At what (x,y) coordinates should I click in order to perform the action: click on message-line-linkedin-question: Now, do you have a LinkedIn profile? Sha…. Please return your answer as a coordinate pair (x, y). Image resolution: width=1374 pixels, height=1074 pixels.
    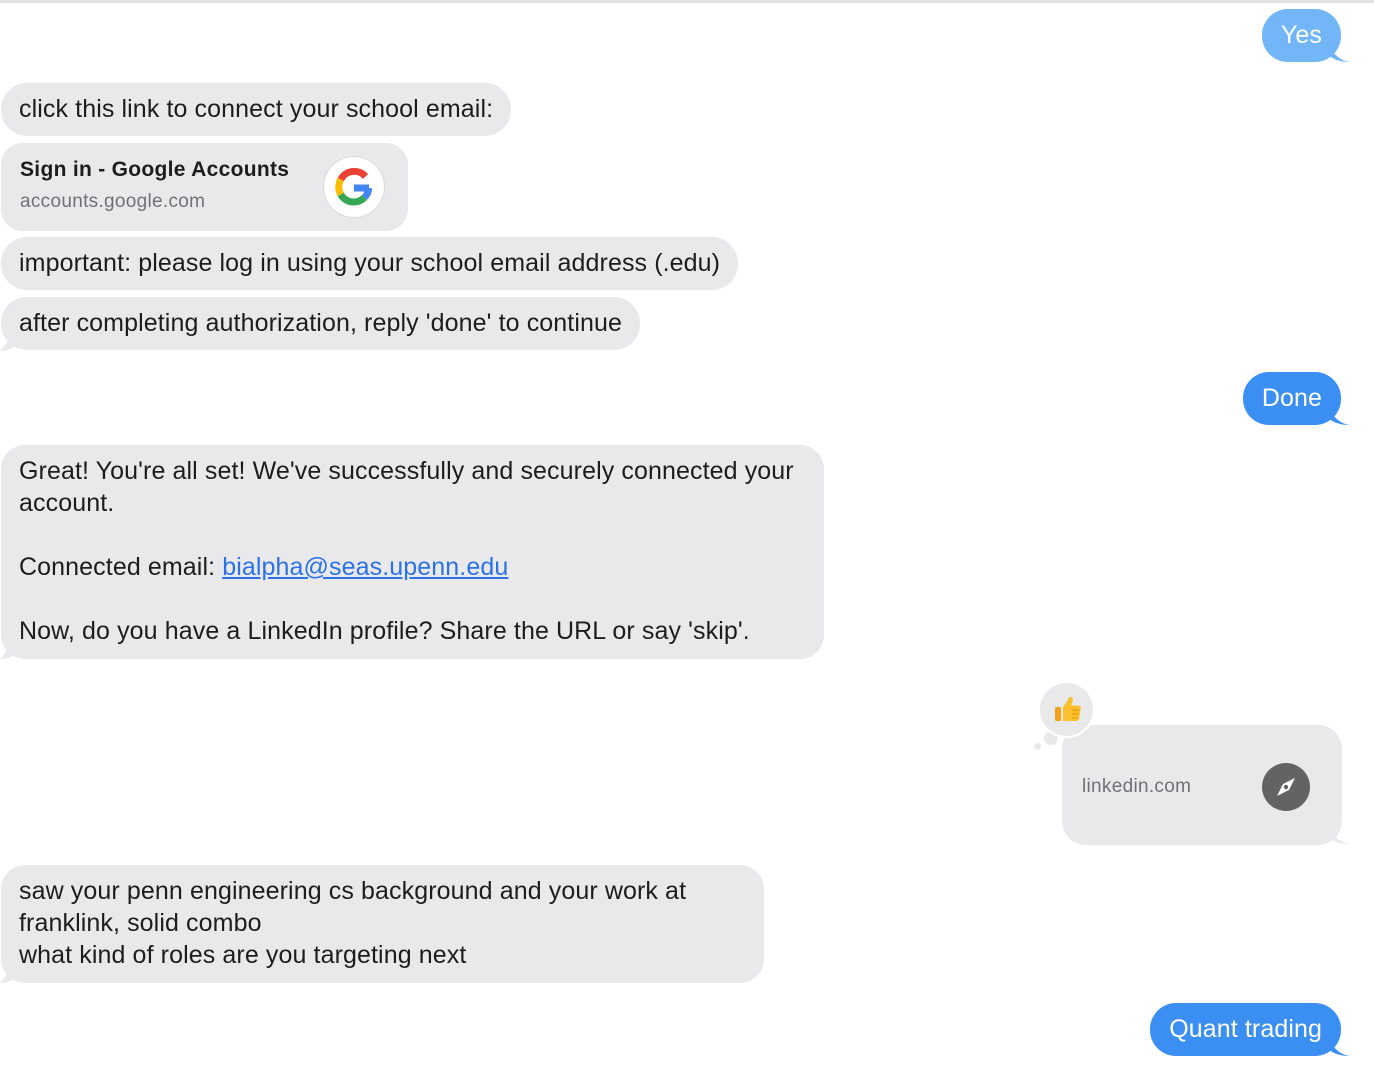
    Looking at the image, I should click on (384, 631).